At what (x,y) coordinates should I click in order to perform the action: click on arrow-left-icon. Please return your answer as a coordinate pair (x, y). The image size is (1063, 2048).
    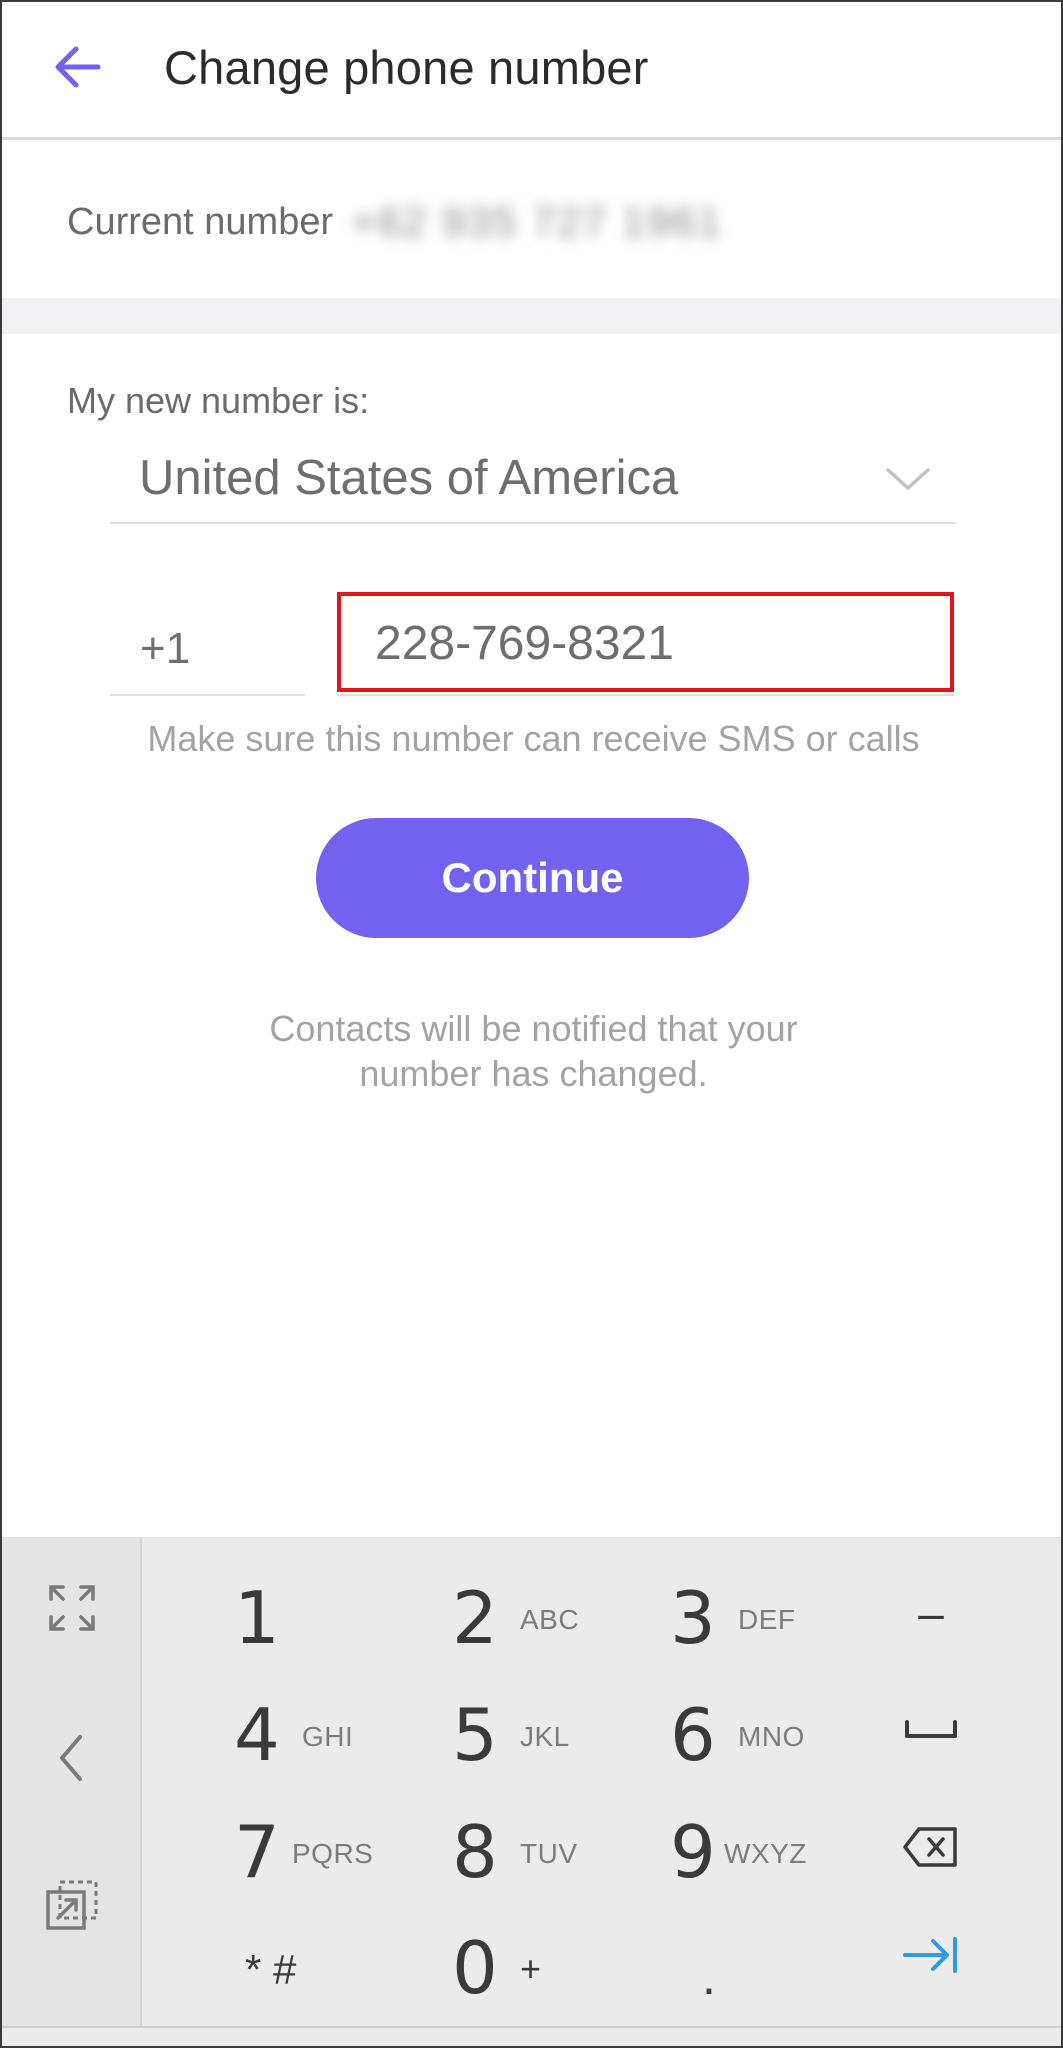
    Looking at the image, I should click on (78, 67).